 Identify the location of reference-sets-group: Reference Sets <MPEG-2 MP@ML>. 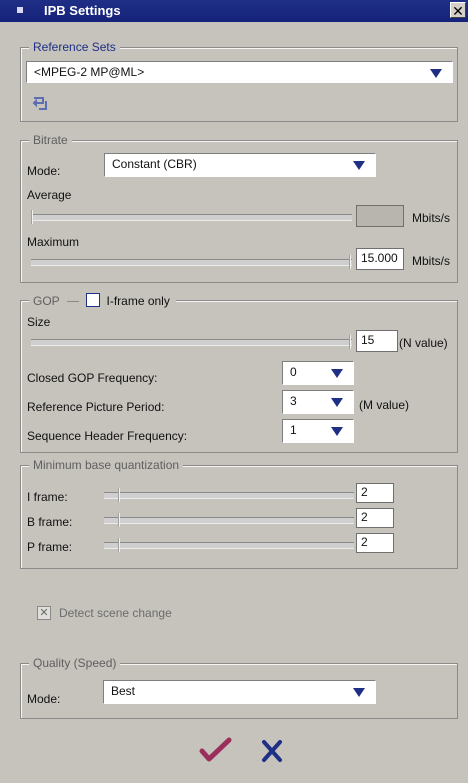
(239, 81).